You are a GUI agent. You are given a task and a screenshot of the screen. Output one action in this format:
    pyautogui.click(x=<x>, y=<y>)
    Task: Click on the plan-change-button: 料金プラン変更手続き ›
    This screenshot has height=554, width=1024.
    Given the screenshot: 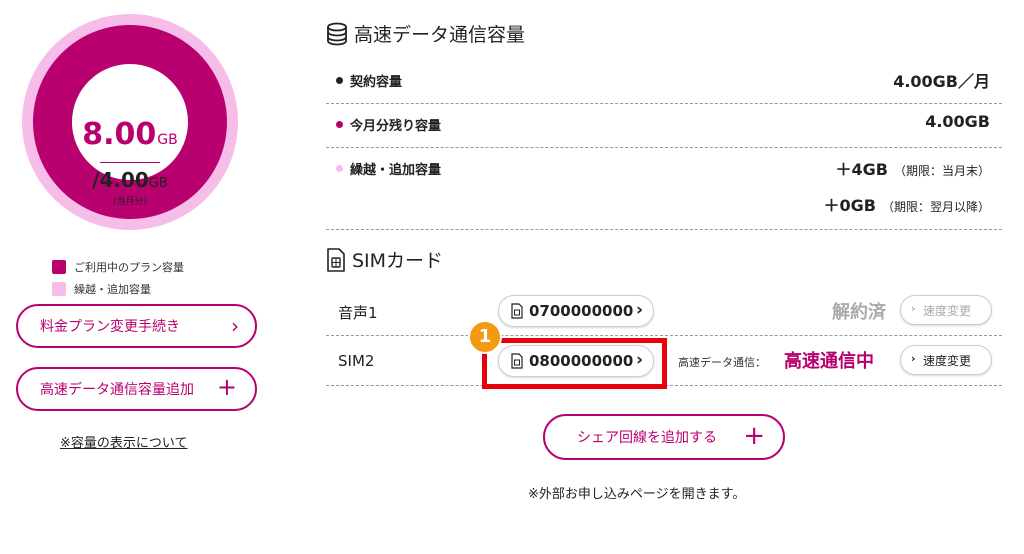 What is the action you would take?
    pyautogui.click(x=136, y=326)
    